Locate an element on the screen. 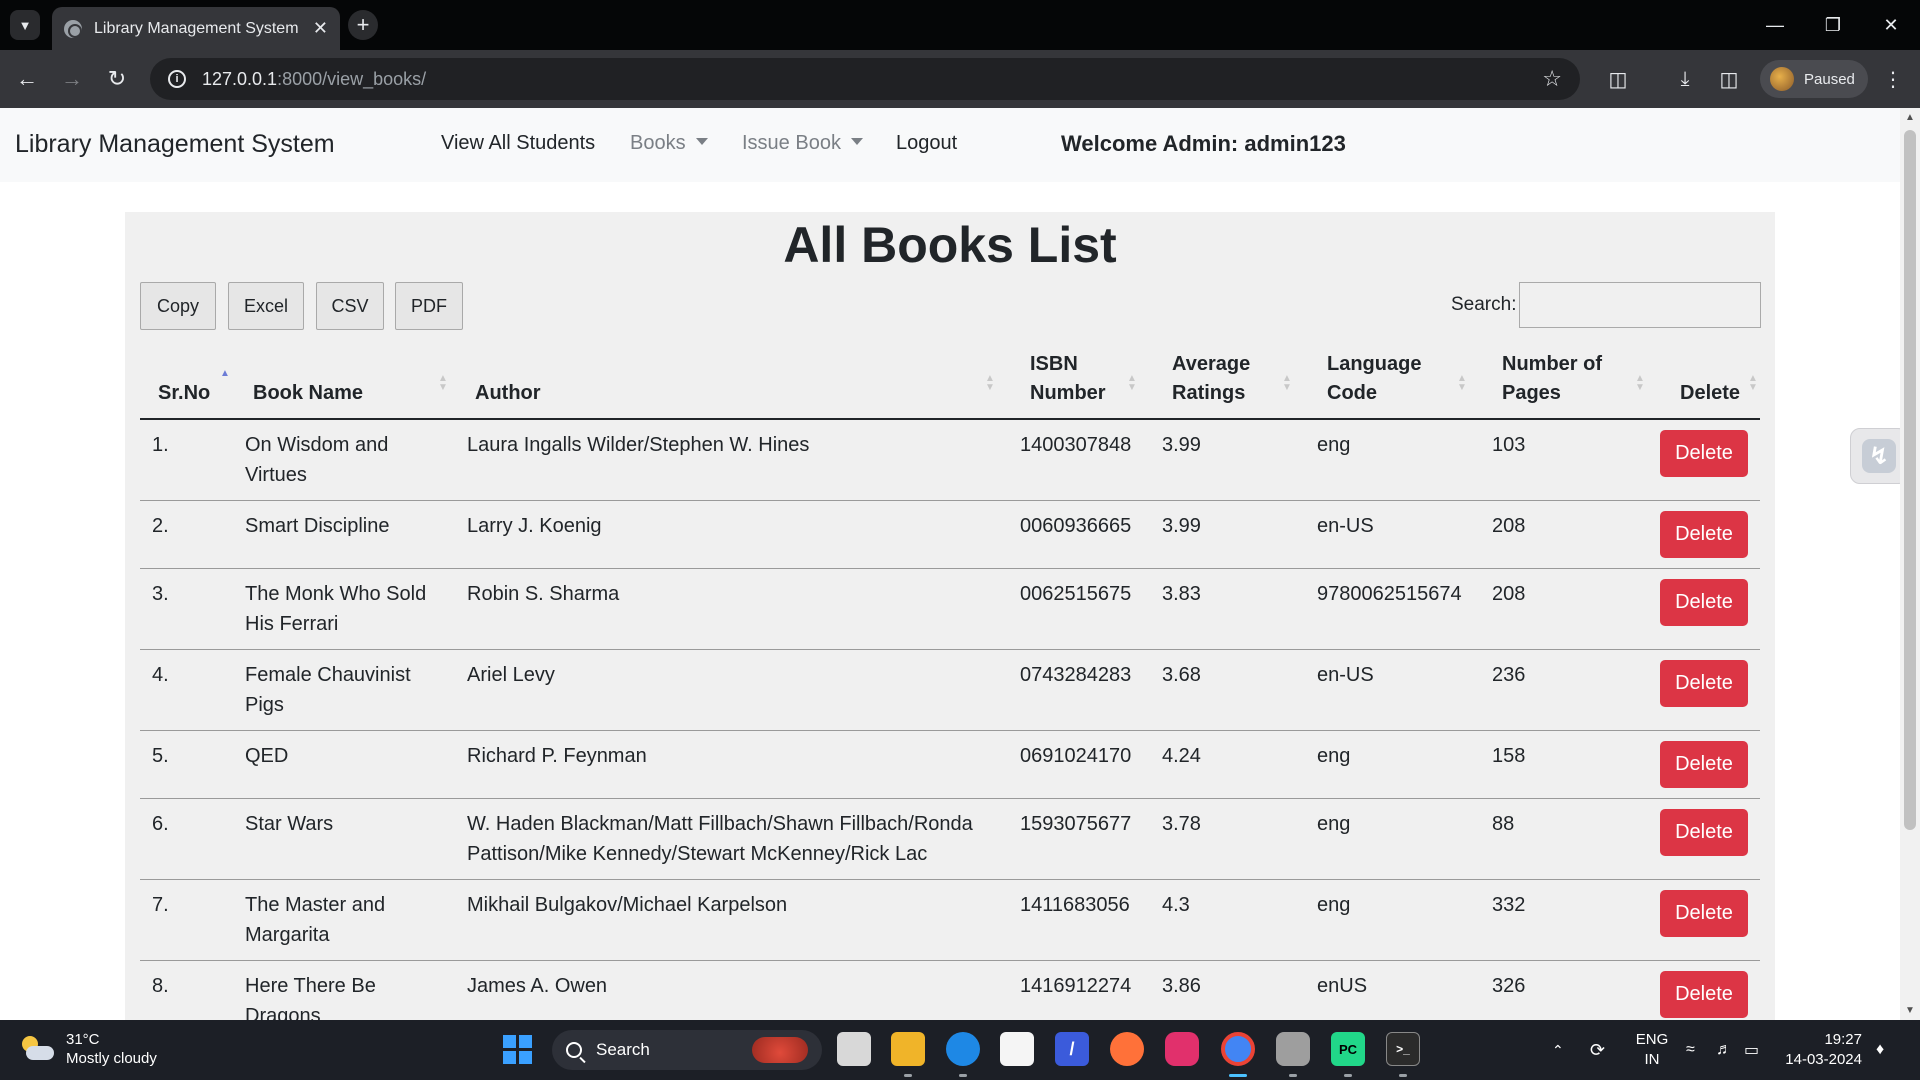 The height and width of the screenshot is (1080, 1920). csv-button: CSV is located at coordinates (350, 306).